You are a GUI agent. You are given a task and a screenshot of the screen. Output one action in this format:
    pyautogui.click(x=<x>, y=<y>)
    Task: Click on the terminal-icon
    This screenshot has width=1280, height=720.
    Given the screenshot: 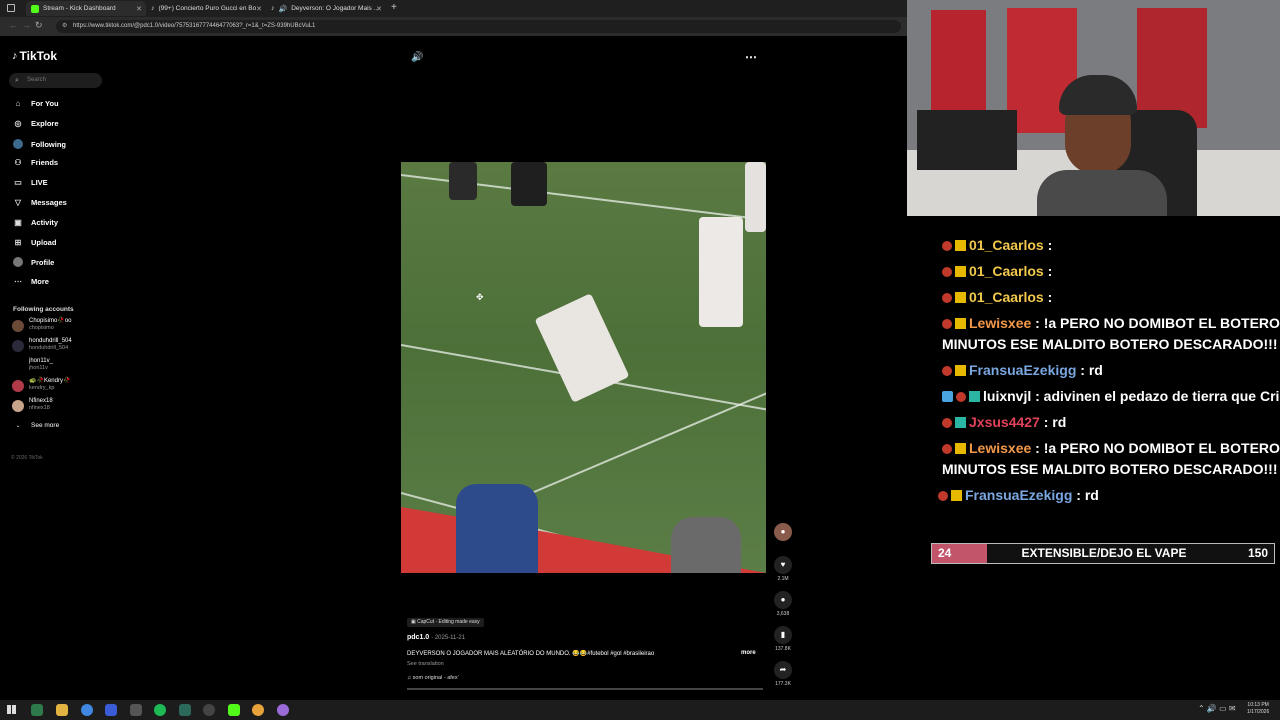 What is the action you would take?
    pyautogui.click(x=37, y=710)
    